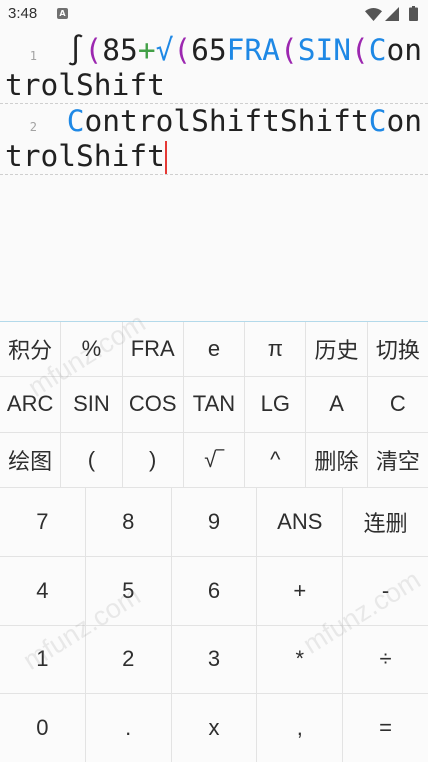 The image size is (428, 762). Describe the element at coordinates (300, 590) in the screenshot. I see `plus-key: +` at that location.